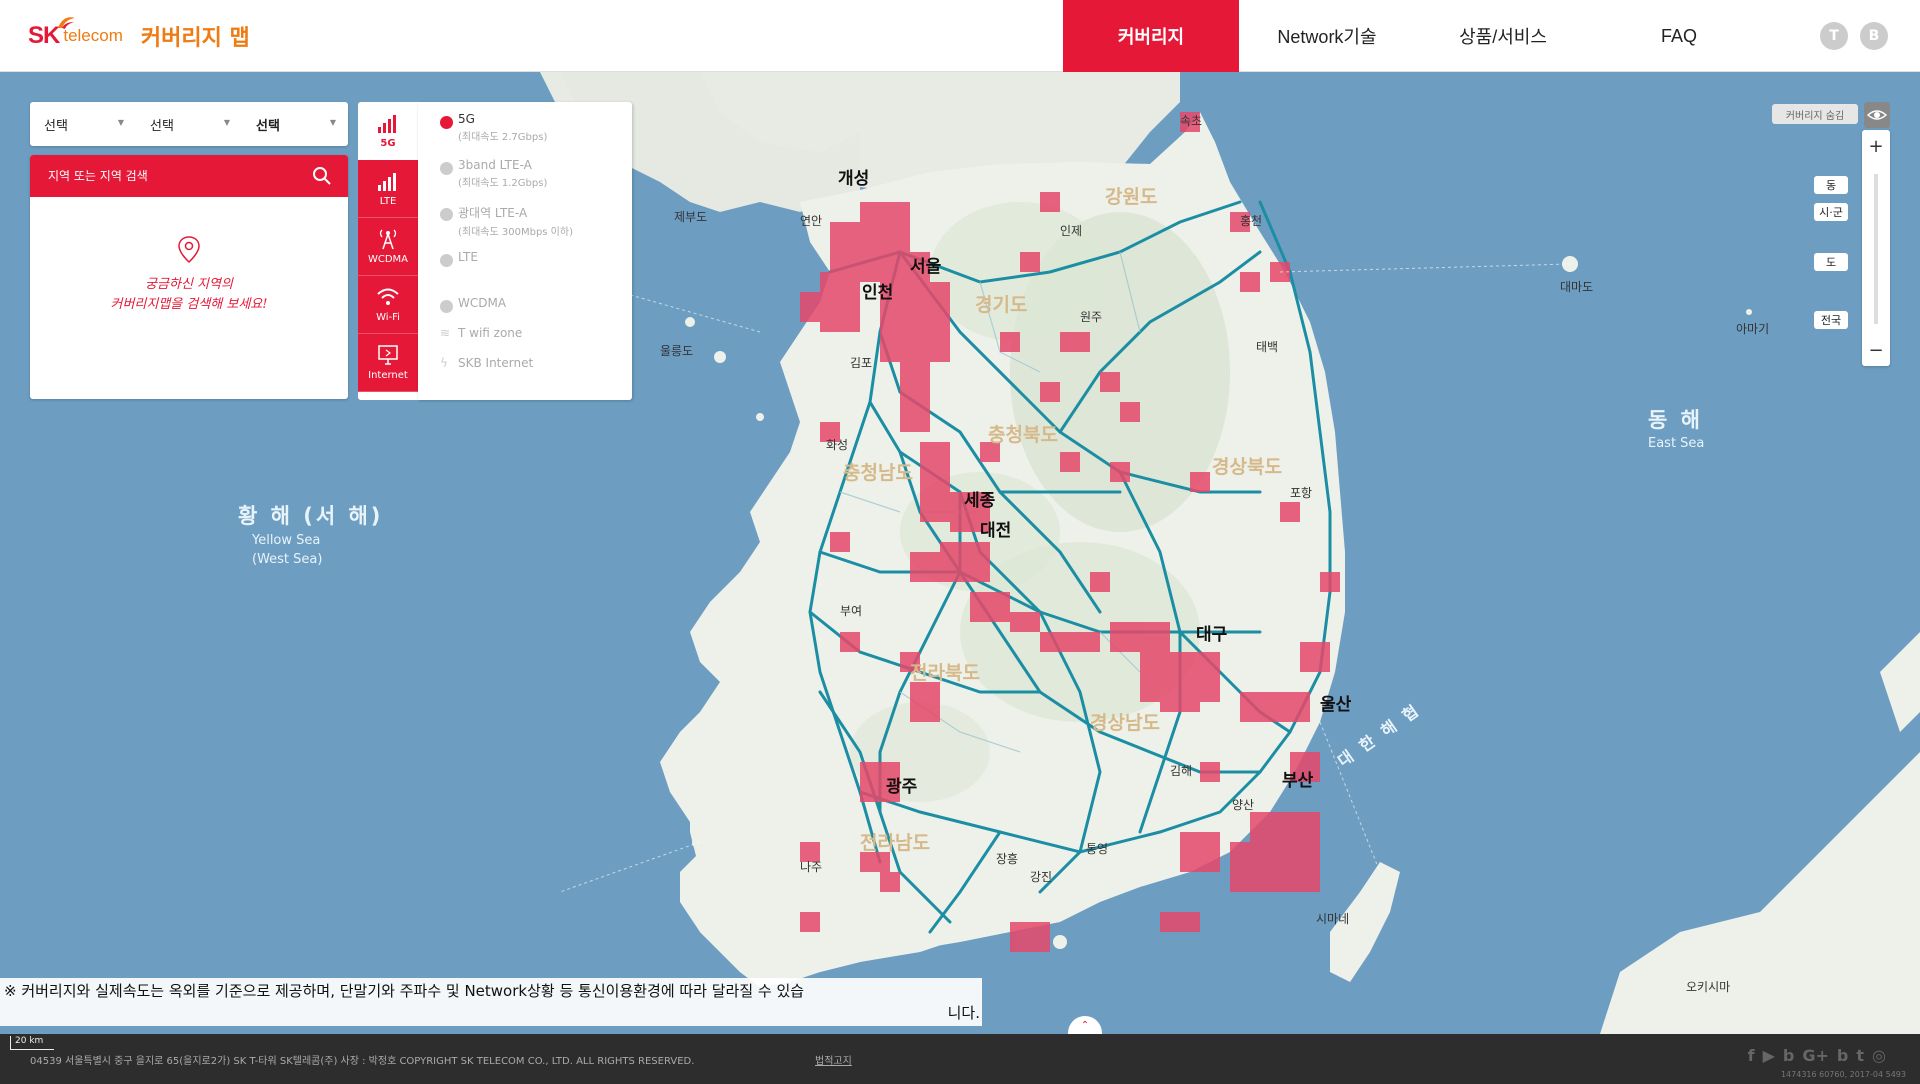  Describe the element at coordinates (139, 36) in the screenshot. I see `sk-telecom-logo: SK telecom 커버리지 맵` at that location.